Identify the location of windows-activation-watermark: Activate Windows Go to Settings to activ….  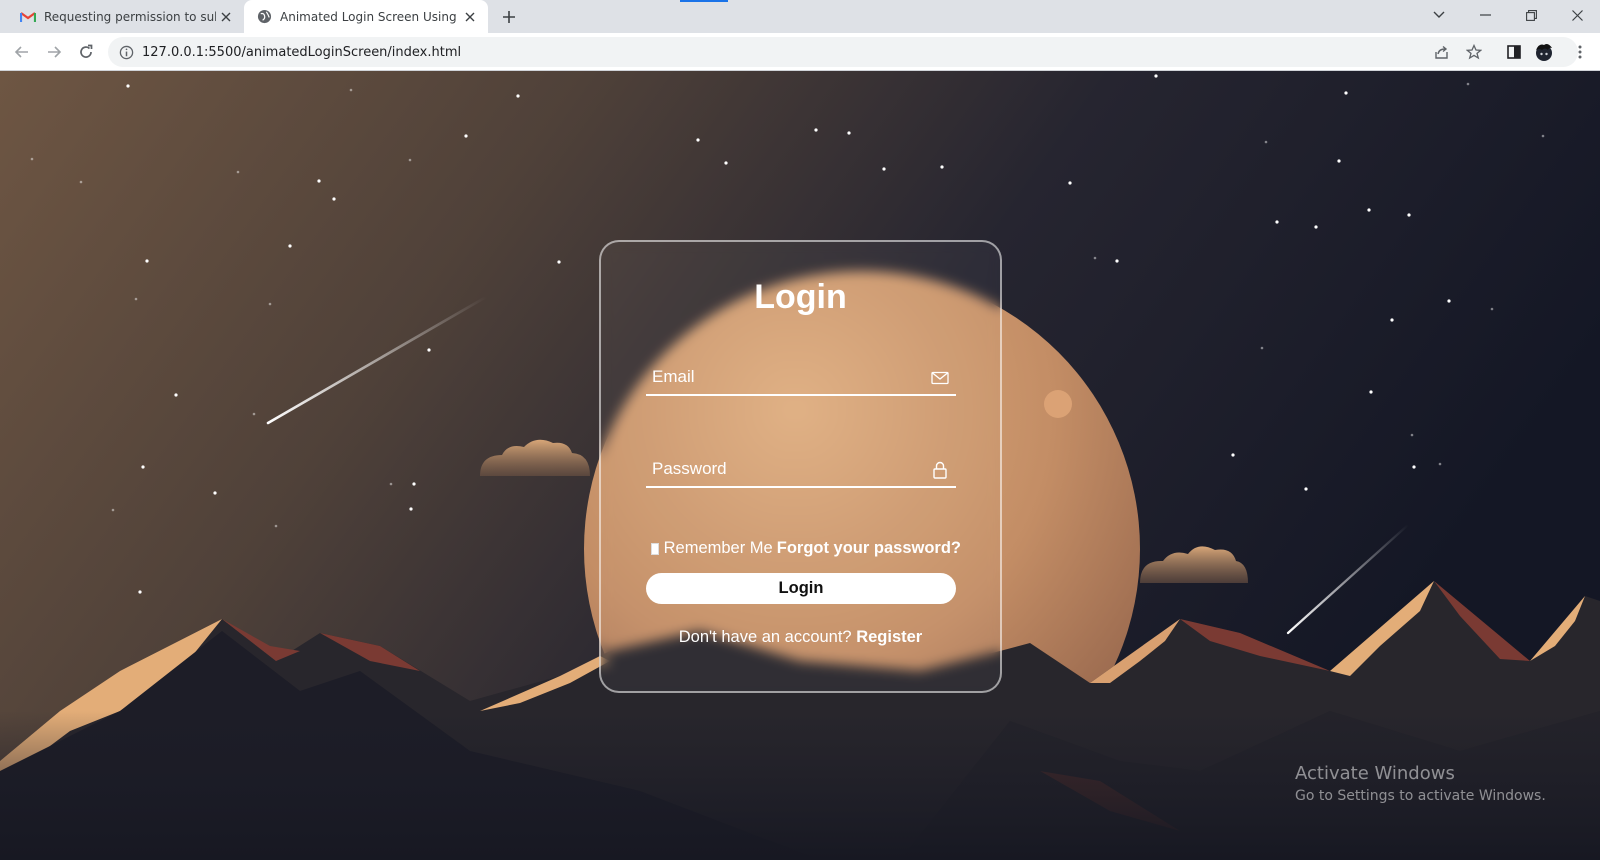
(1420, 783).